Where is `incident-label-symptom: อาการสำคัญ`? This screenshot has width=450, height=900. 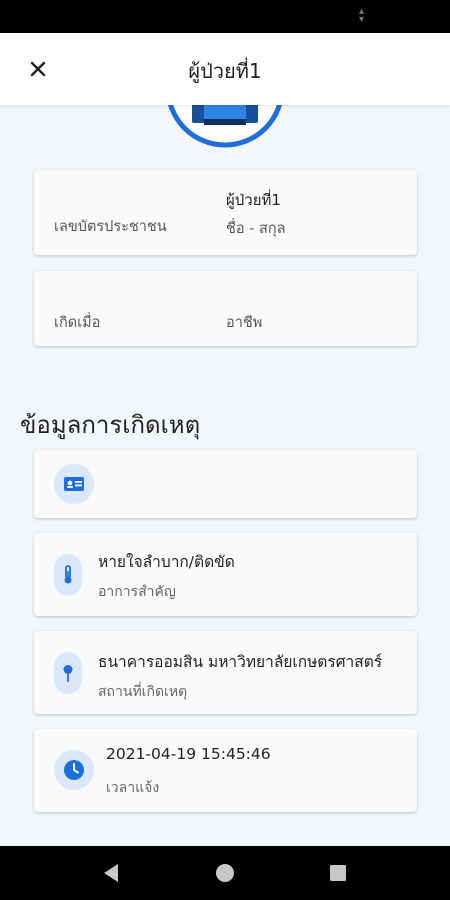
incident-label-symptom: อาการสำคัญ is located at coordinates (137, 592).